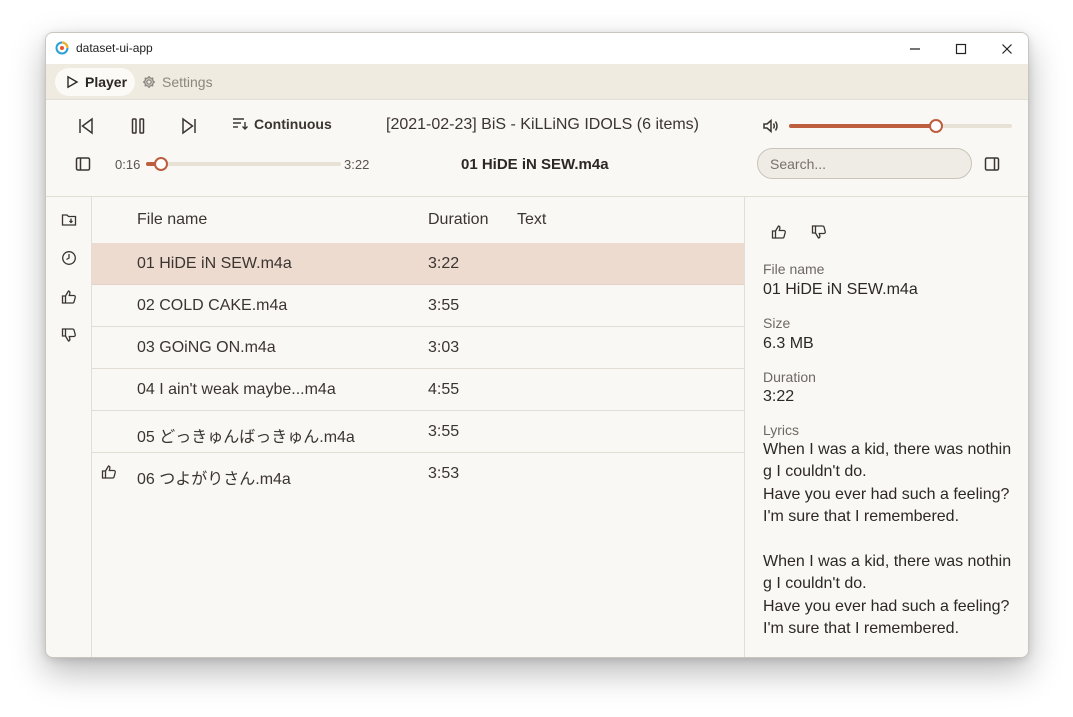  Describe the element at coordinates (418, 474) in the screenshot. I see `table-row: 06 つよがりさん.m4a 3:53` at that location.